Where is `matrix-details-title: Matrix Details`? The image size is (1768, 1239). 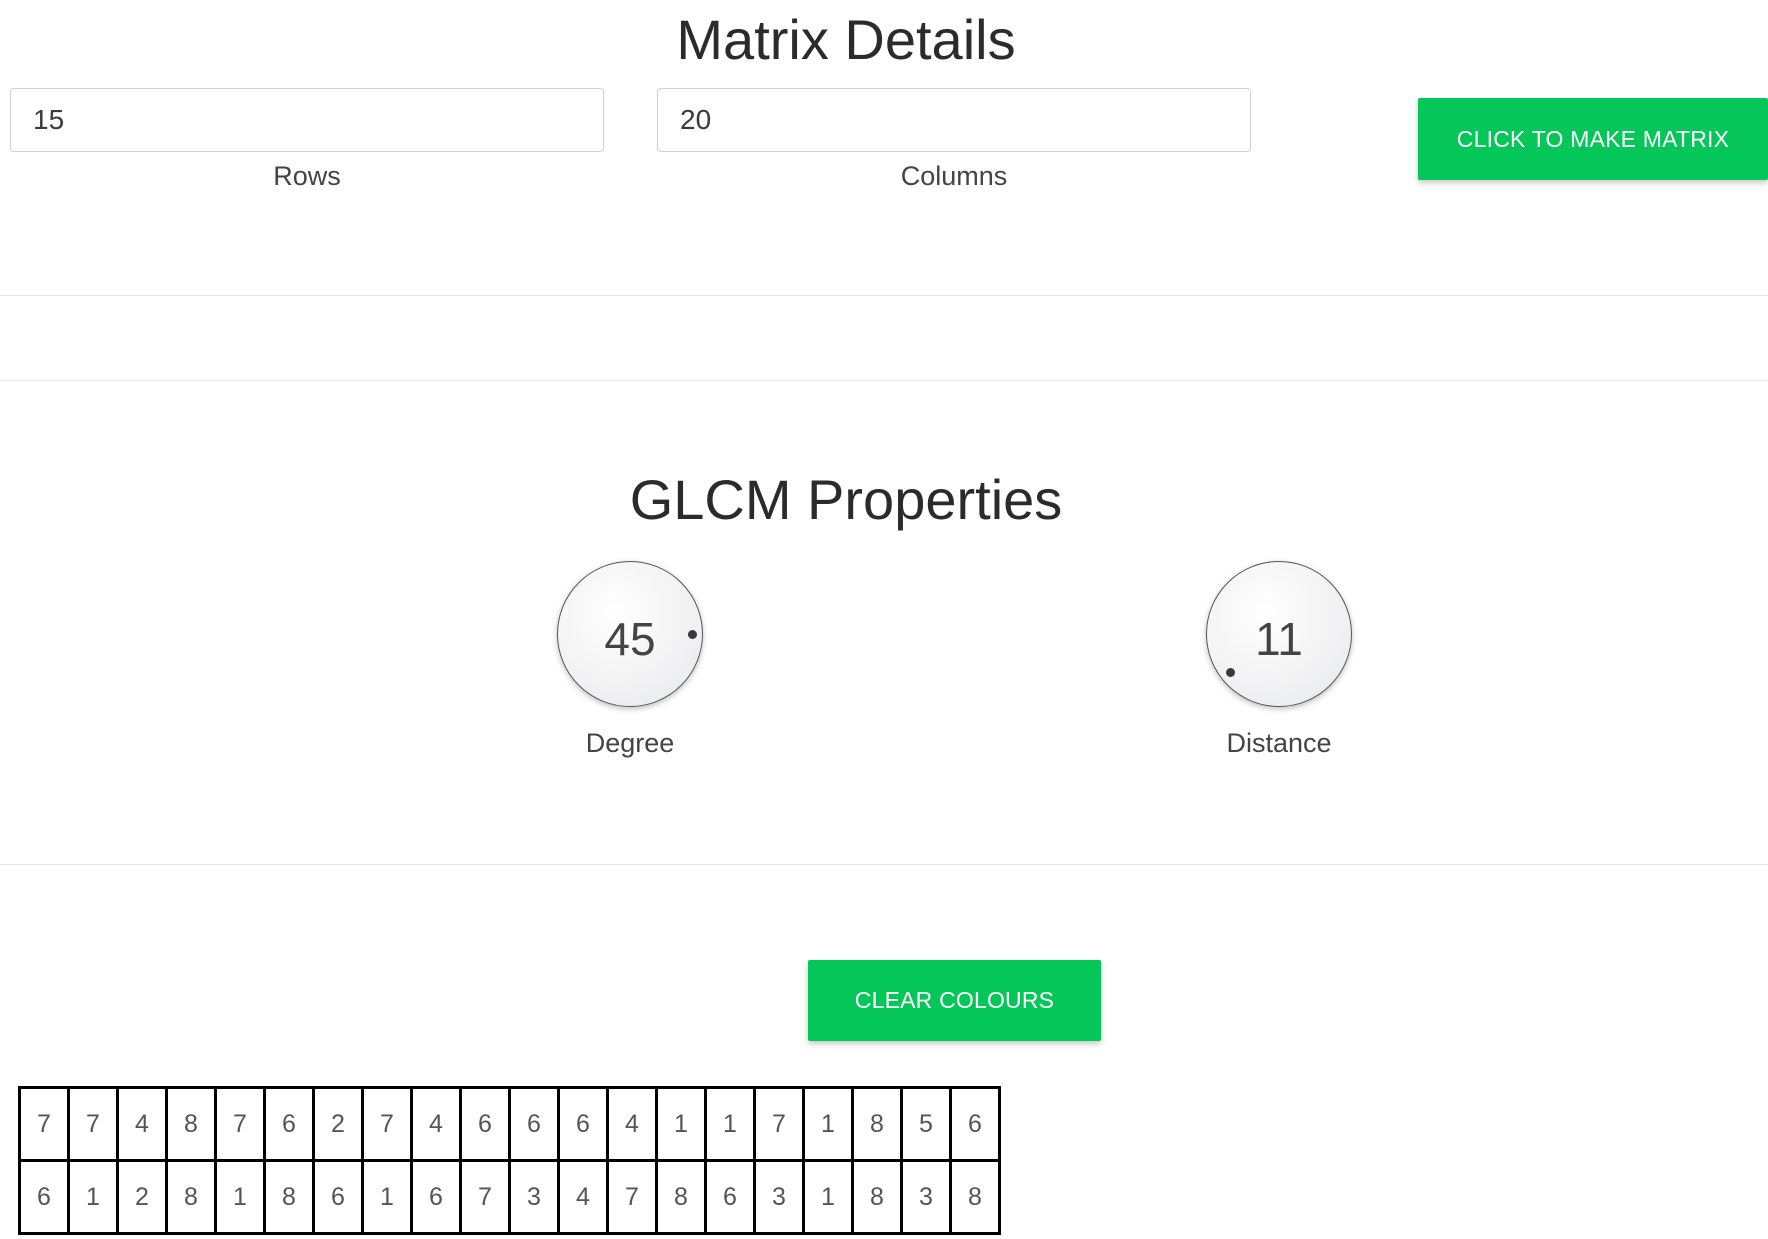
matrix-details-title: Matrix Details is located at coordinates (846, 39).